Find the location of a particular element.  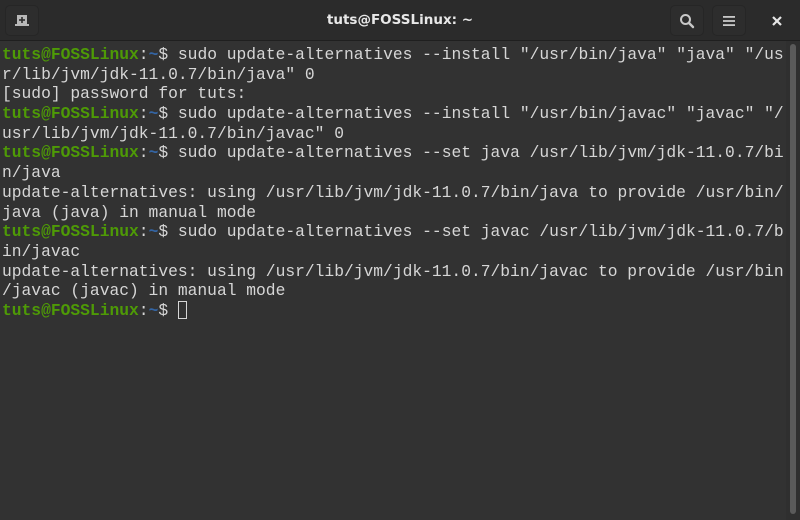

output-text: /javac (javac) in manual mode is located at coordinates (144, 291).